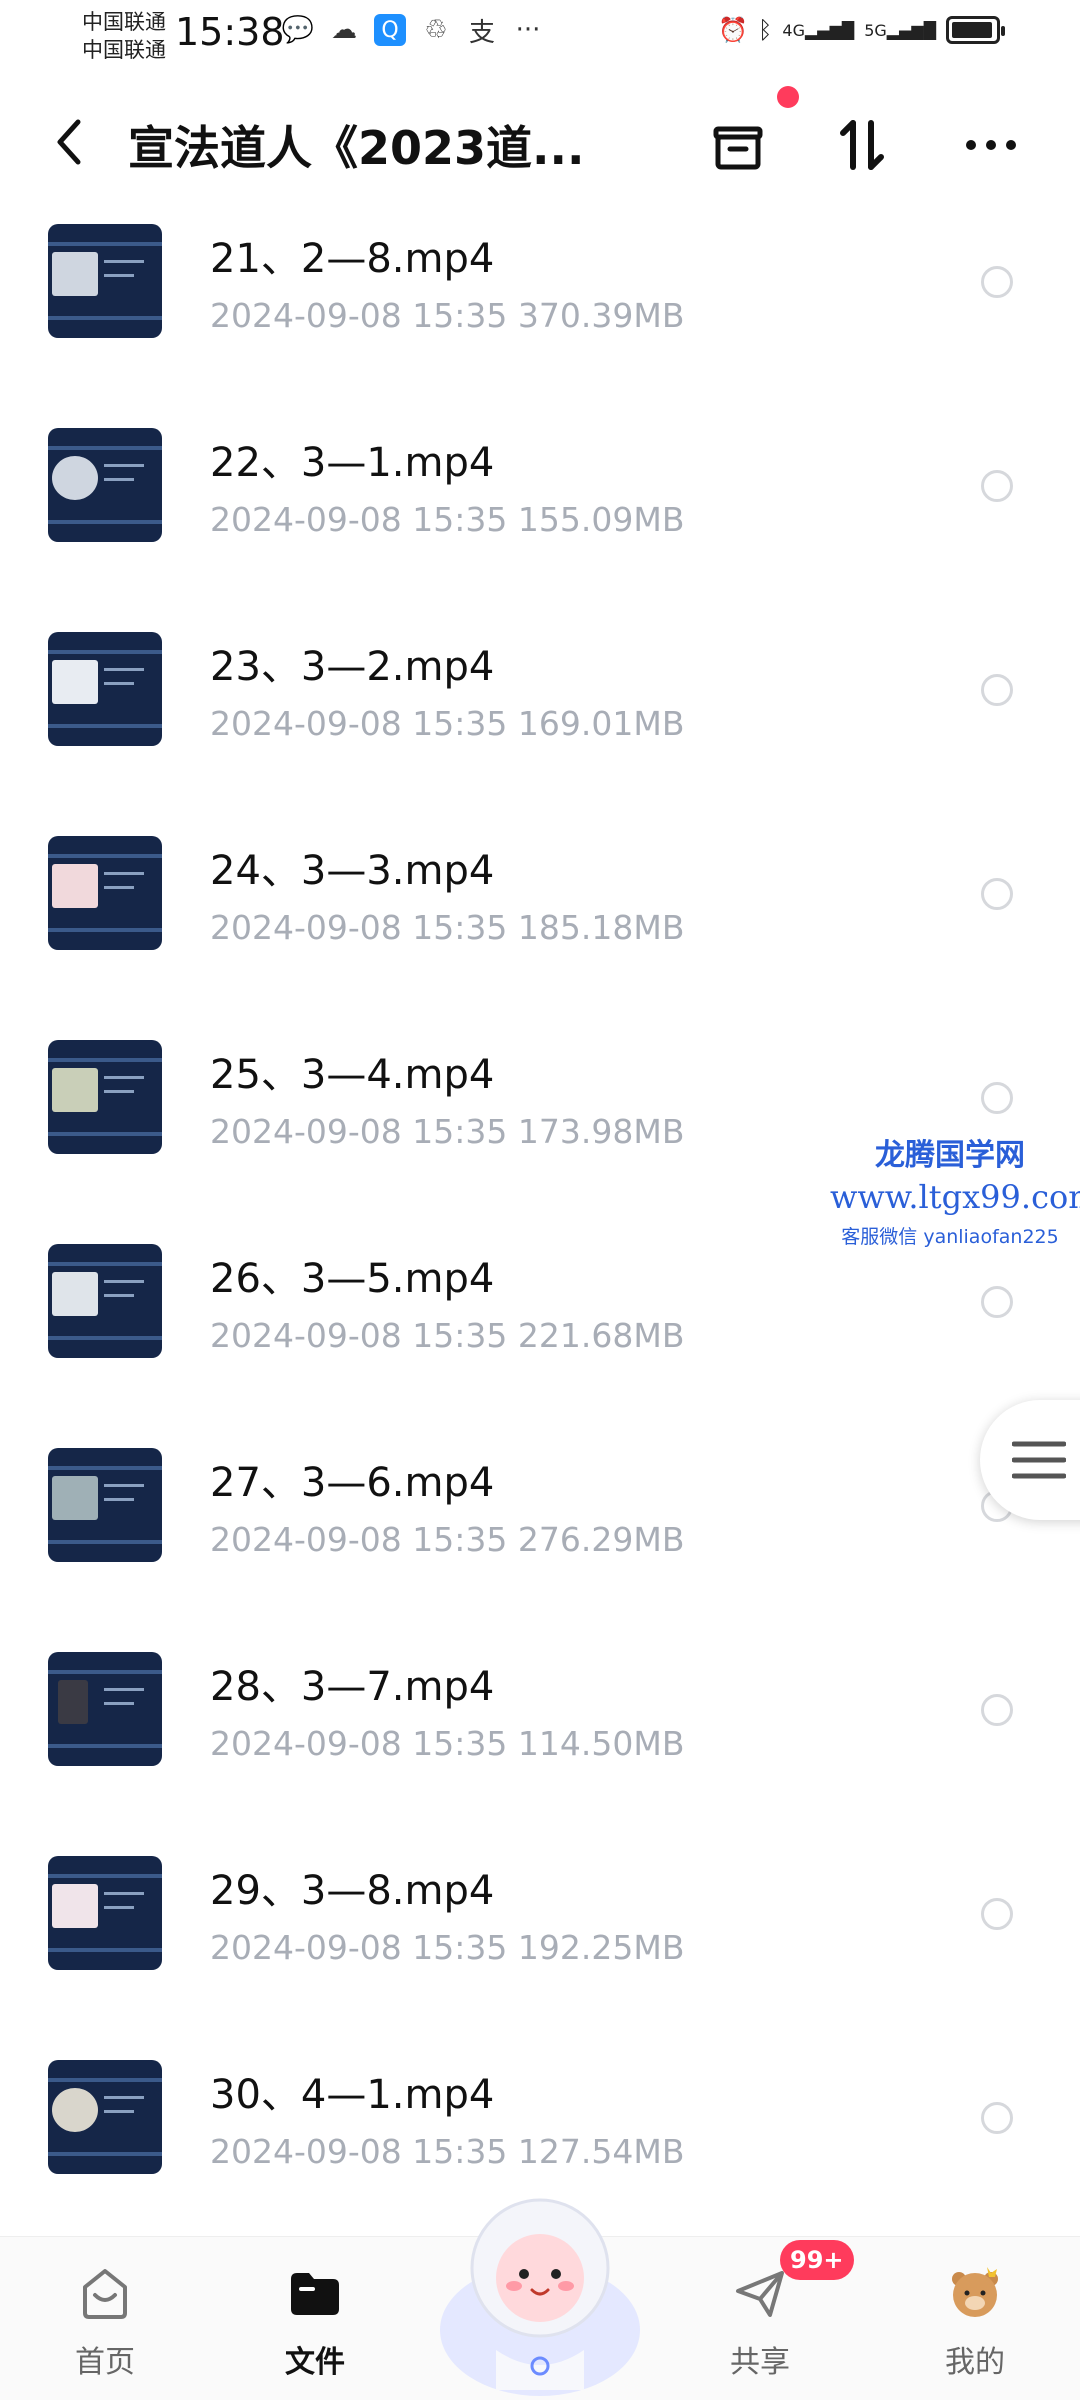 This screenshot has width=1080, height=2400. I want to click on bear-avatar-icon, so click(975, 2292).